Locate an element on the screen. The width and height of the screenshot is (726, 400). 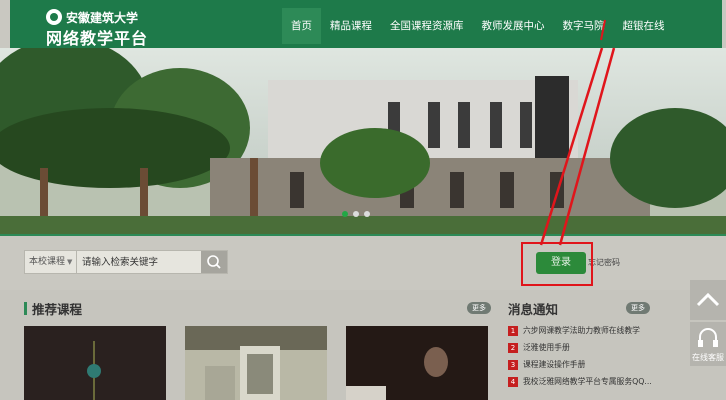
course-search: 本校课程 ▼ is located at coordinates (126, 262).